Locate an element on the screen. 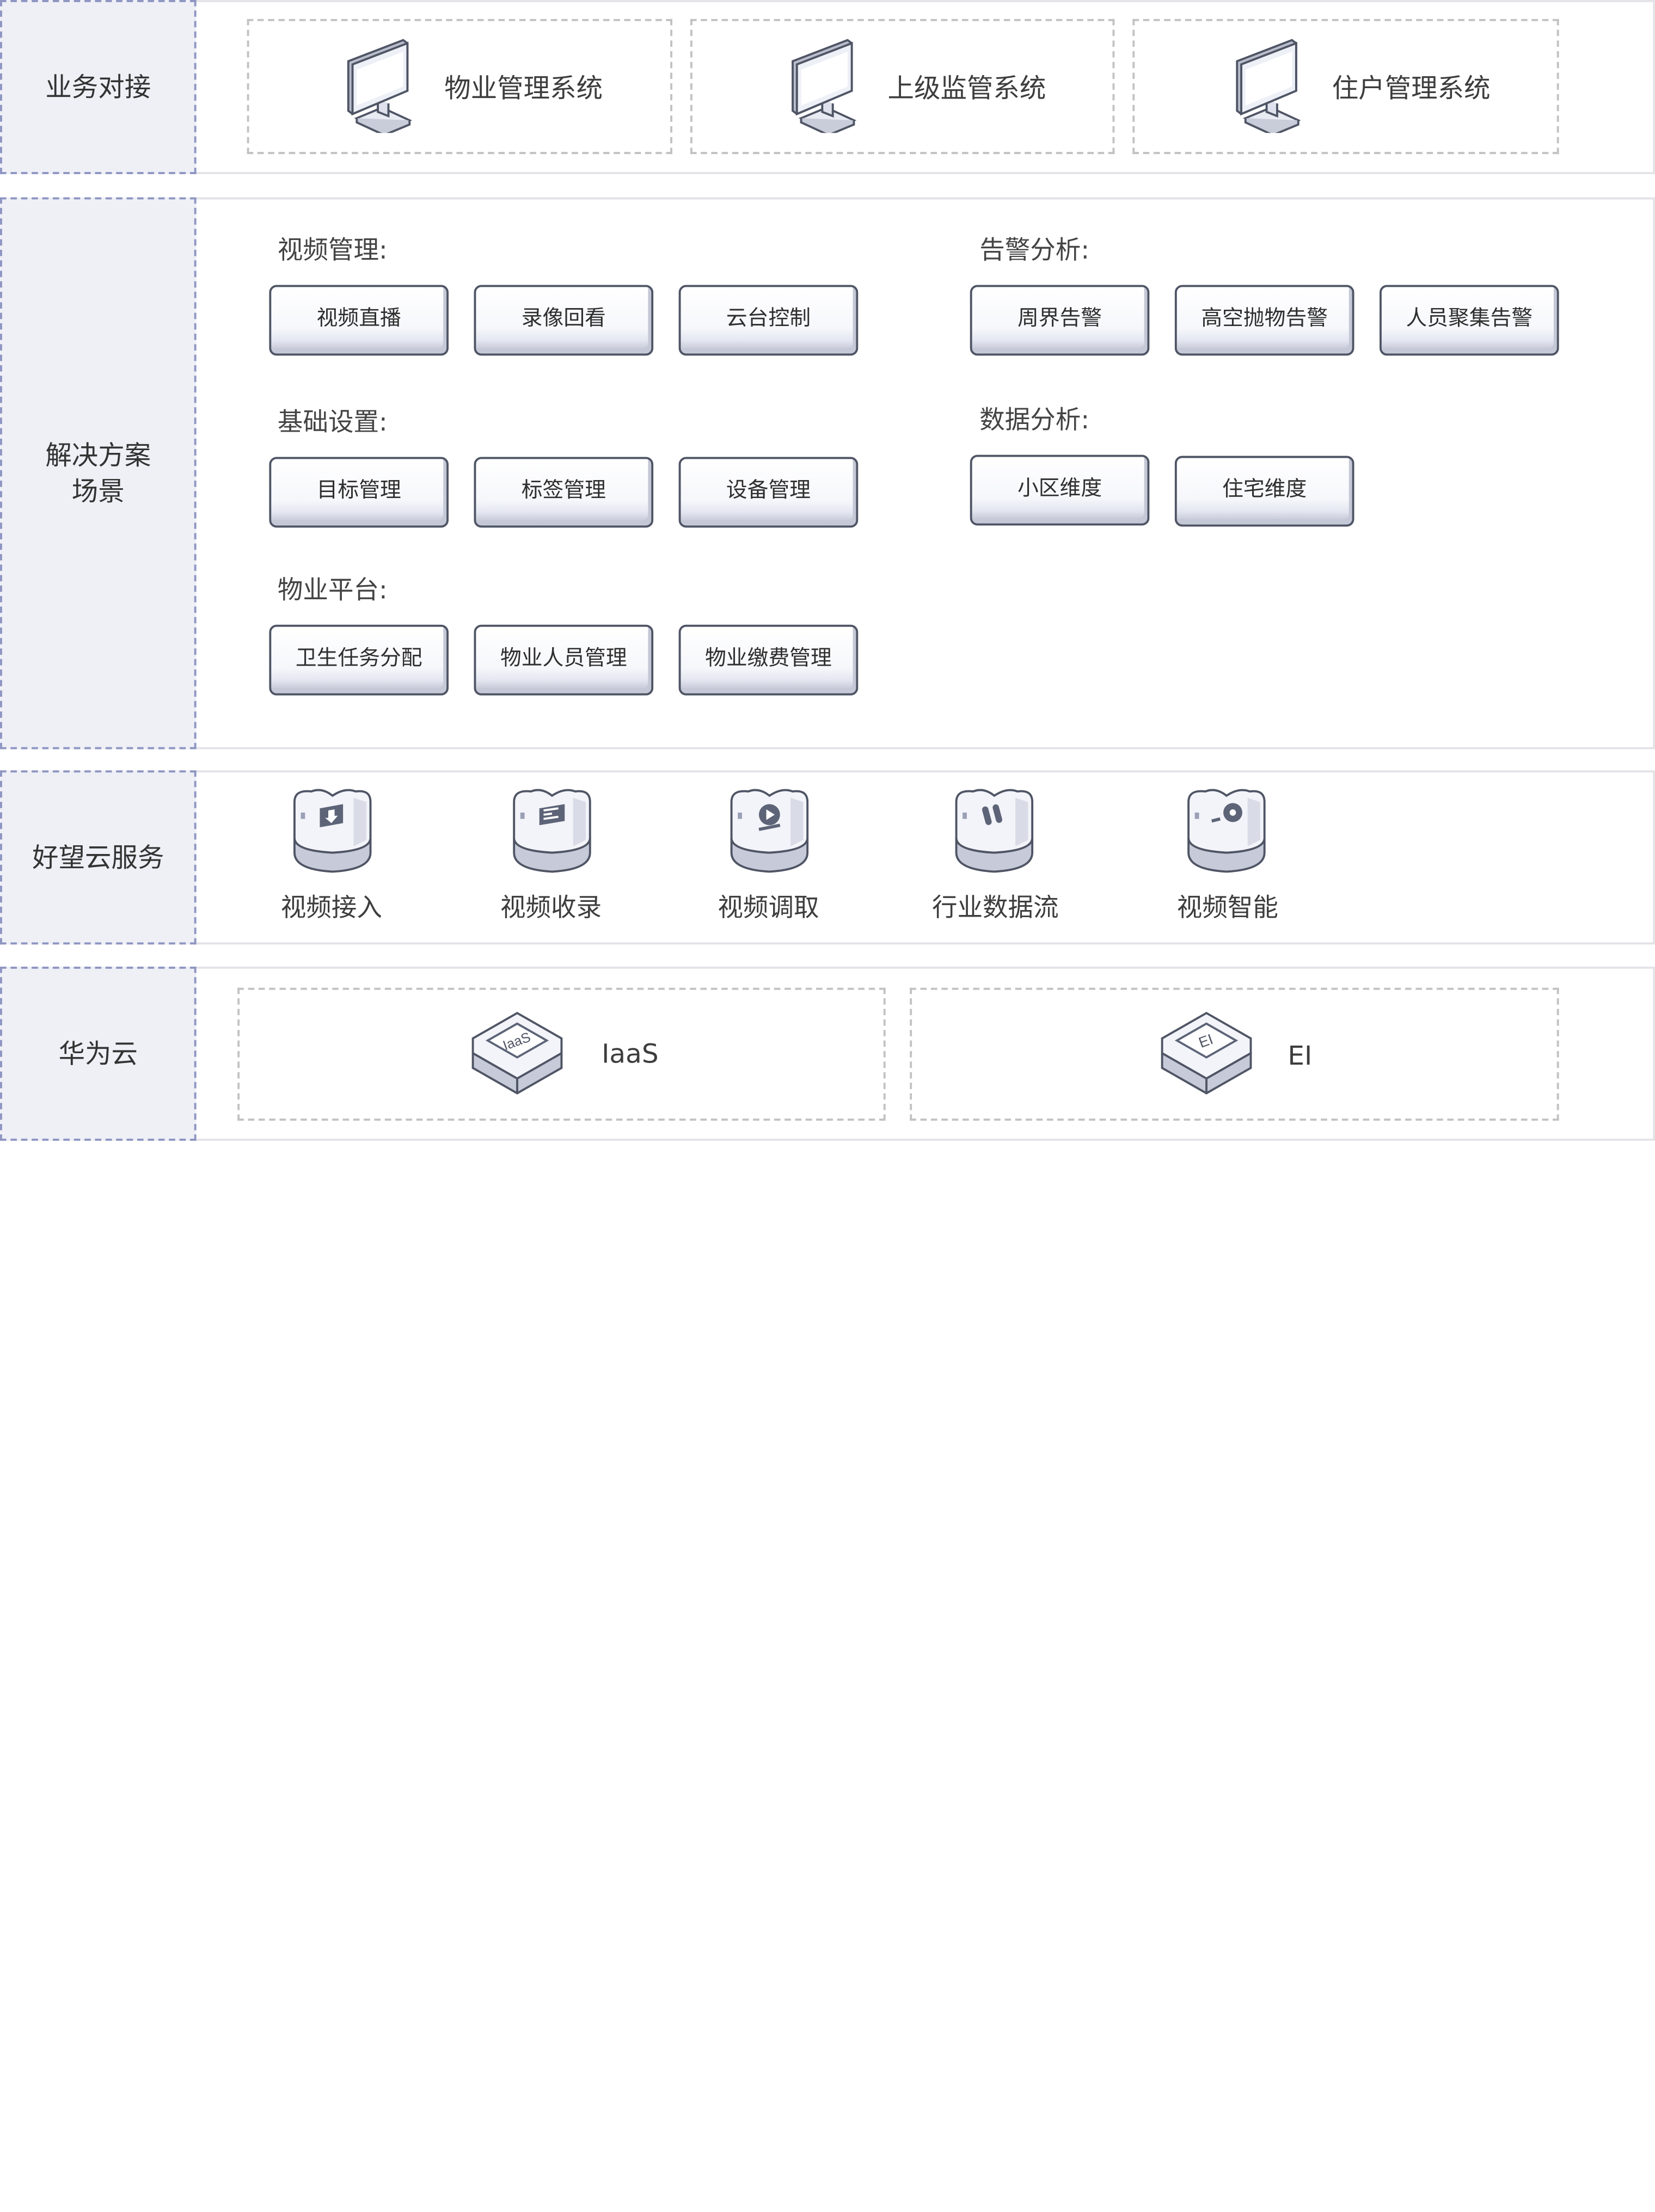 The height and width of the screenshot is (2212, 1655). service-label: 视频调取 is located at coordinates (769, 908).